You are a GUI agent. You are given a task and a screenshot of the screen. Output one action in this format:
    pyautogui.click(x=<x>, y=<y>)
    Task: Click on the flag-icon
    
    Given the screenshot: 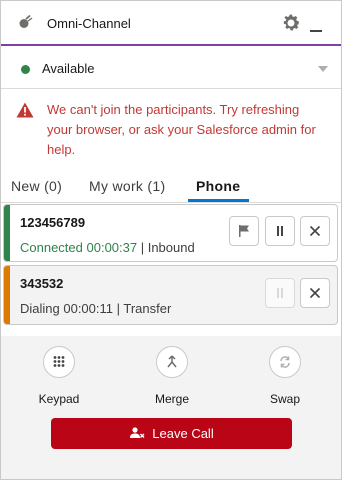 What is the action you would take?
    pyautogui.click(x=244, y=231)
    